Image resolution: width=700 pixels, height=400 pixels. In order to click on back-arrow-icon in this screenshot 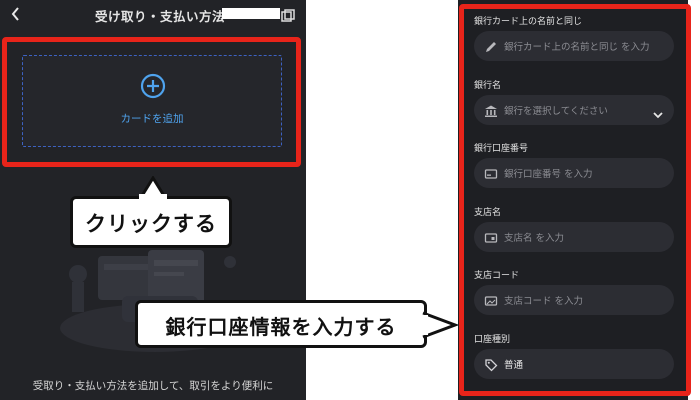, I will do `click(16, 14)`.